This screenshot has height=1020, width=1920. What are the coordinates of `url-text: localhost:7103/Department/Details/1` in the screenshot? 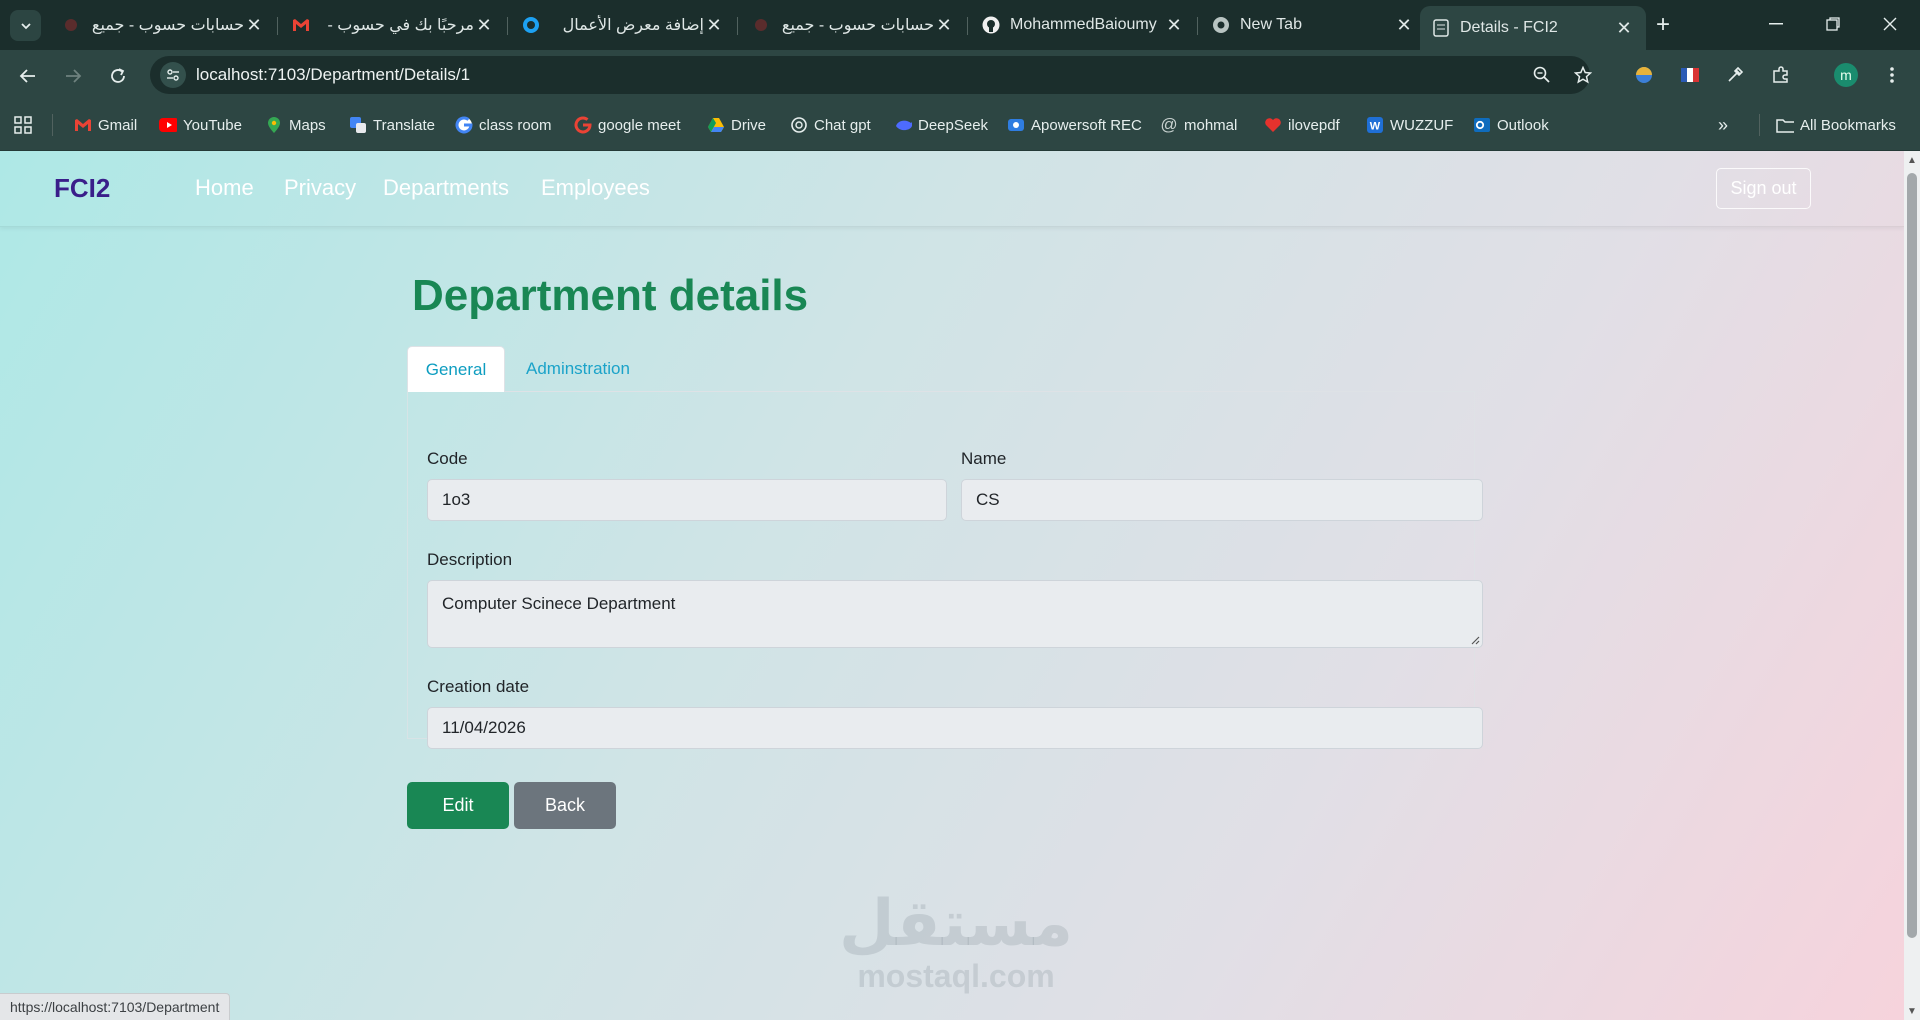 It's located at (333, 75).